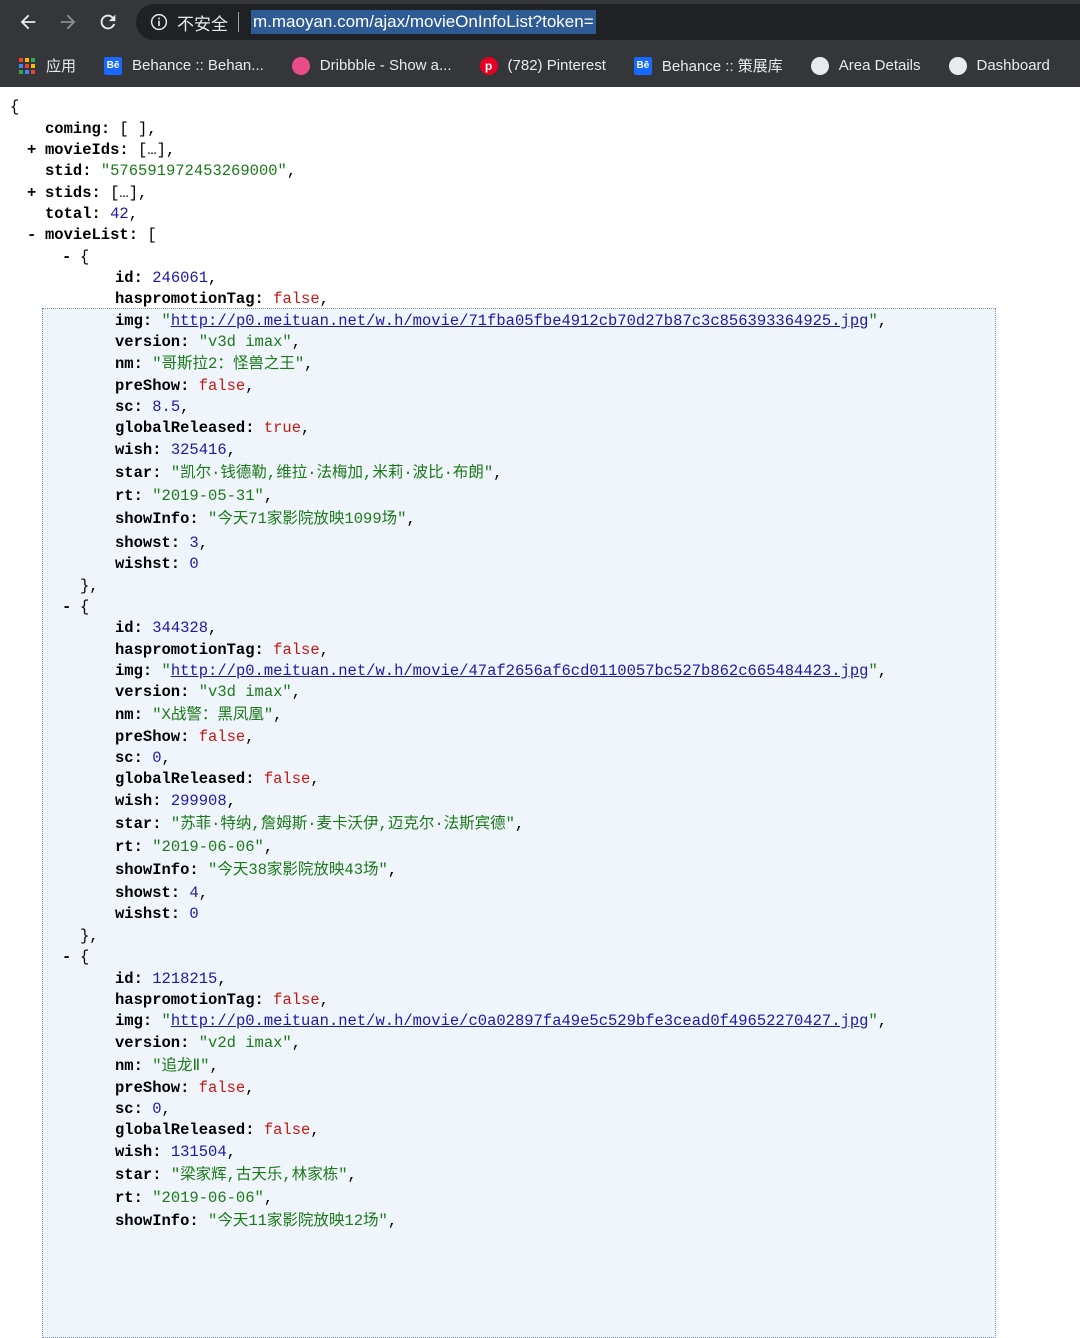  I want to click on forward-button, so click(68, 22).